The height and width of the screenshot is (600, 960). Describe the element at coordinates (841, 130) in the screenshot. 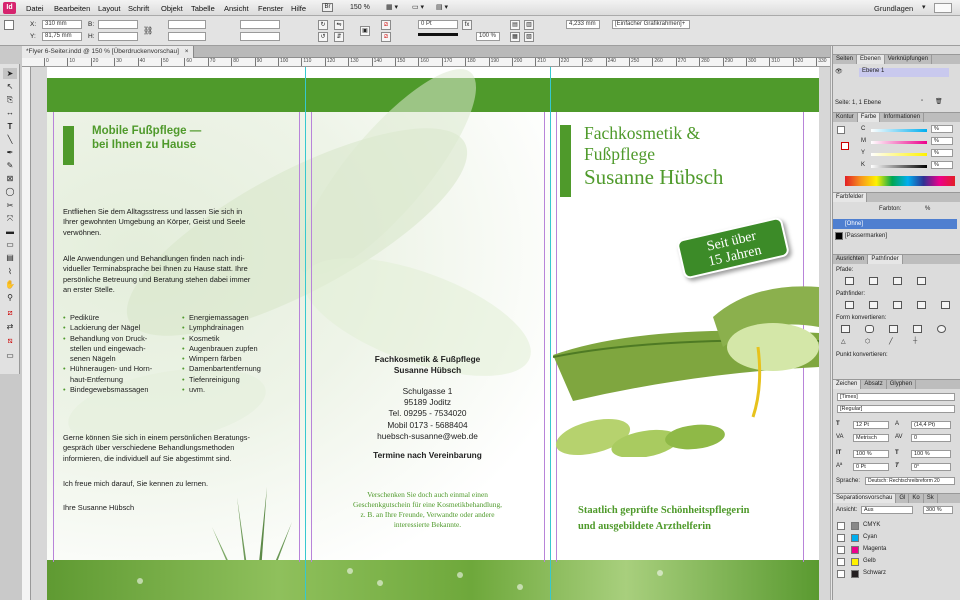

I see `fill-swatch-icon` at that location.